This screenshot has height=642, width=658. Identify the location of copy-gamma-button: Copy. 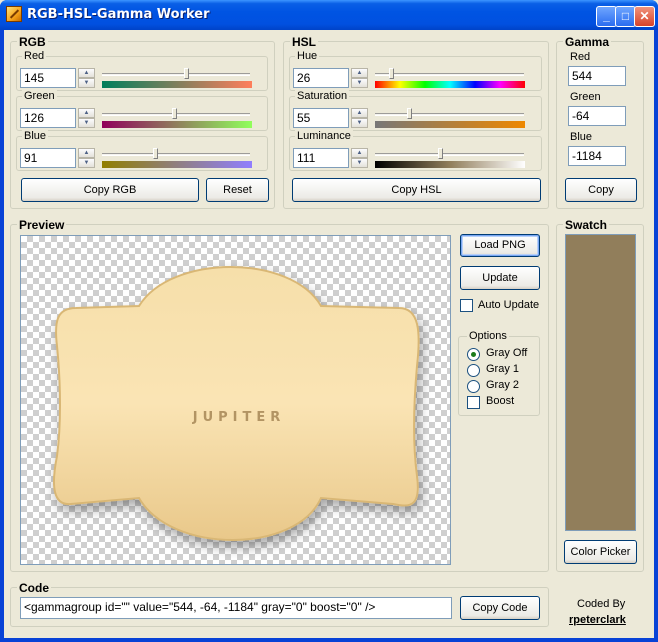
(601, 190).